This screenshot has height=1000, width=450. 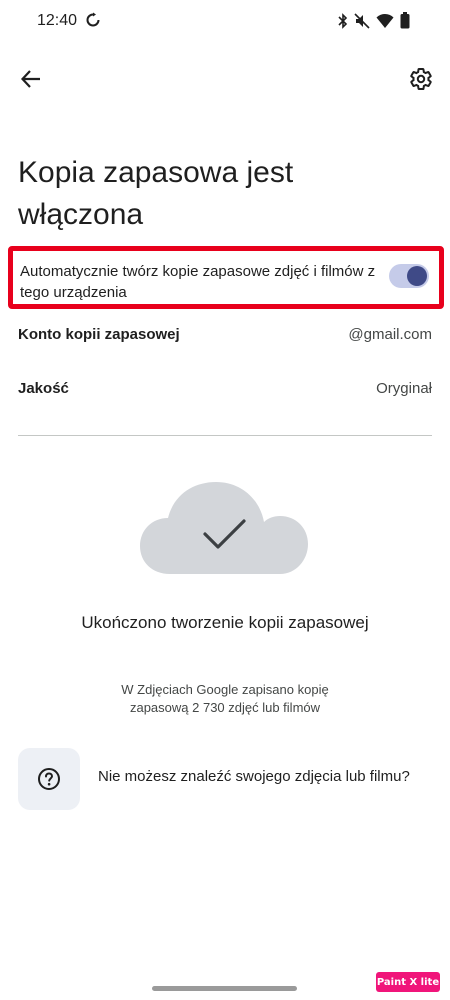 I want to click on sync-icon, so click(x=93, y=19).